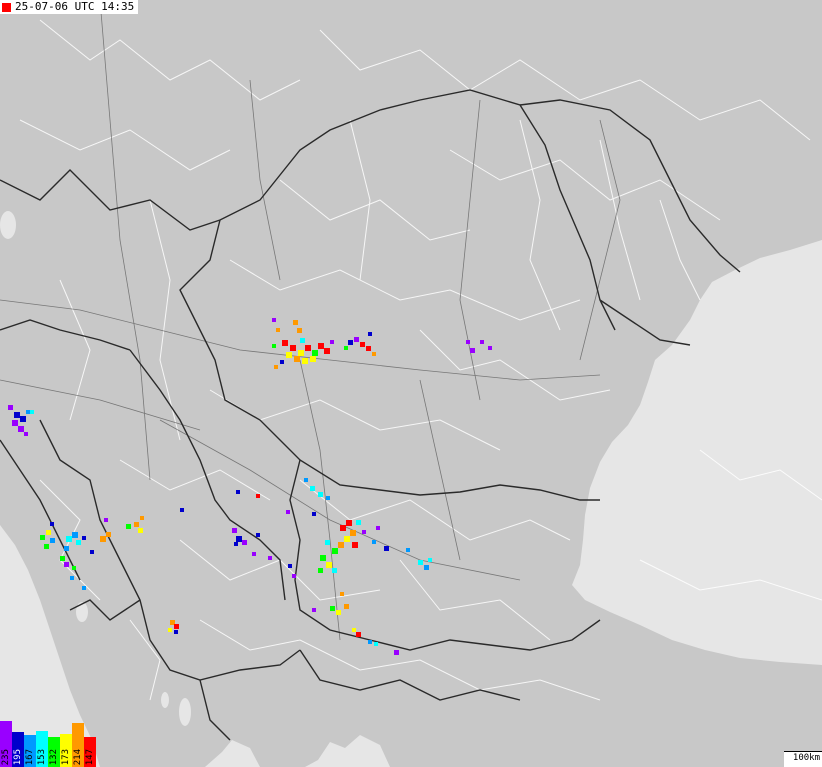 The height and width of the screenshot is (767, 822). I want to click on legend-label: 214, so click(78, 756).